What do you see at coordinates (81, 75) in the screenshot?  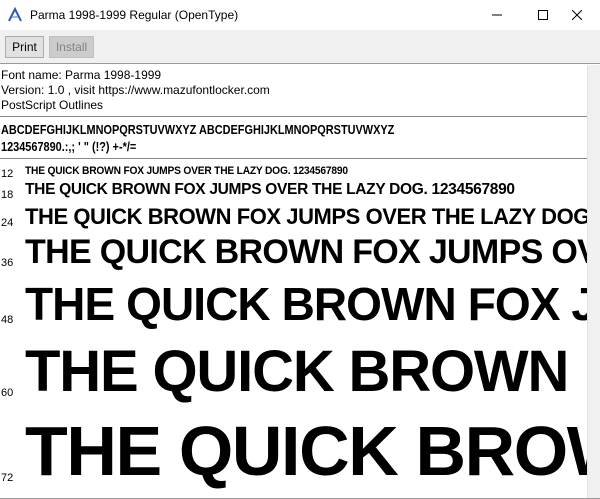 I see `font-name-label: Font name: Parma 1998-1999` at bounding box center [81, 75].